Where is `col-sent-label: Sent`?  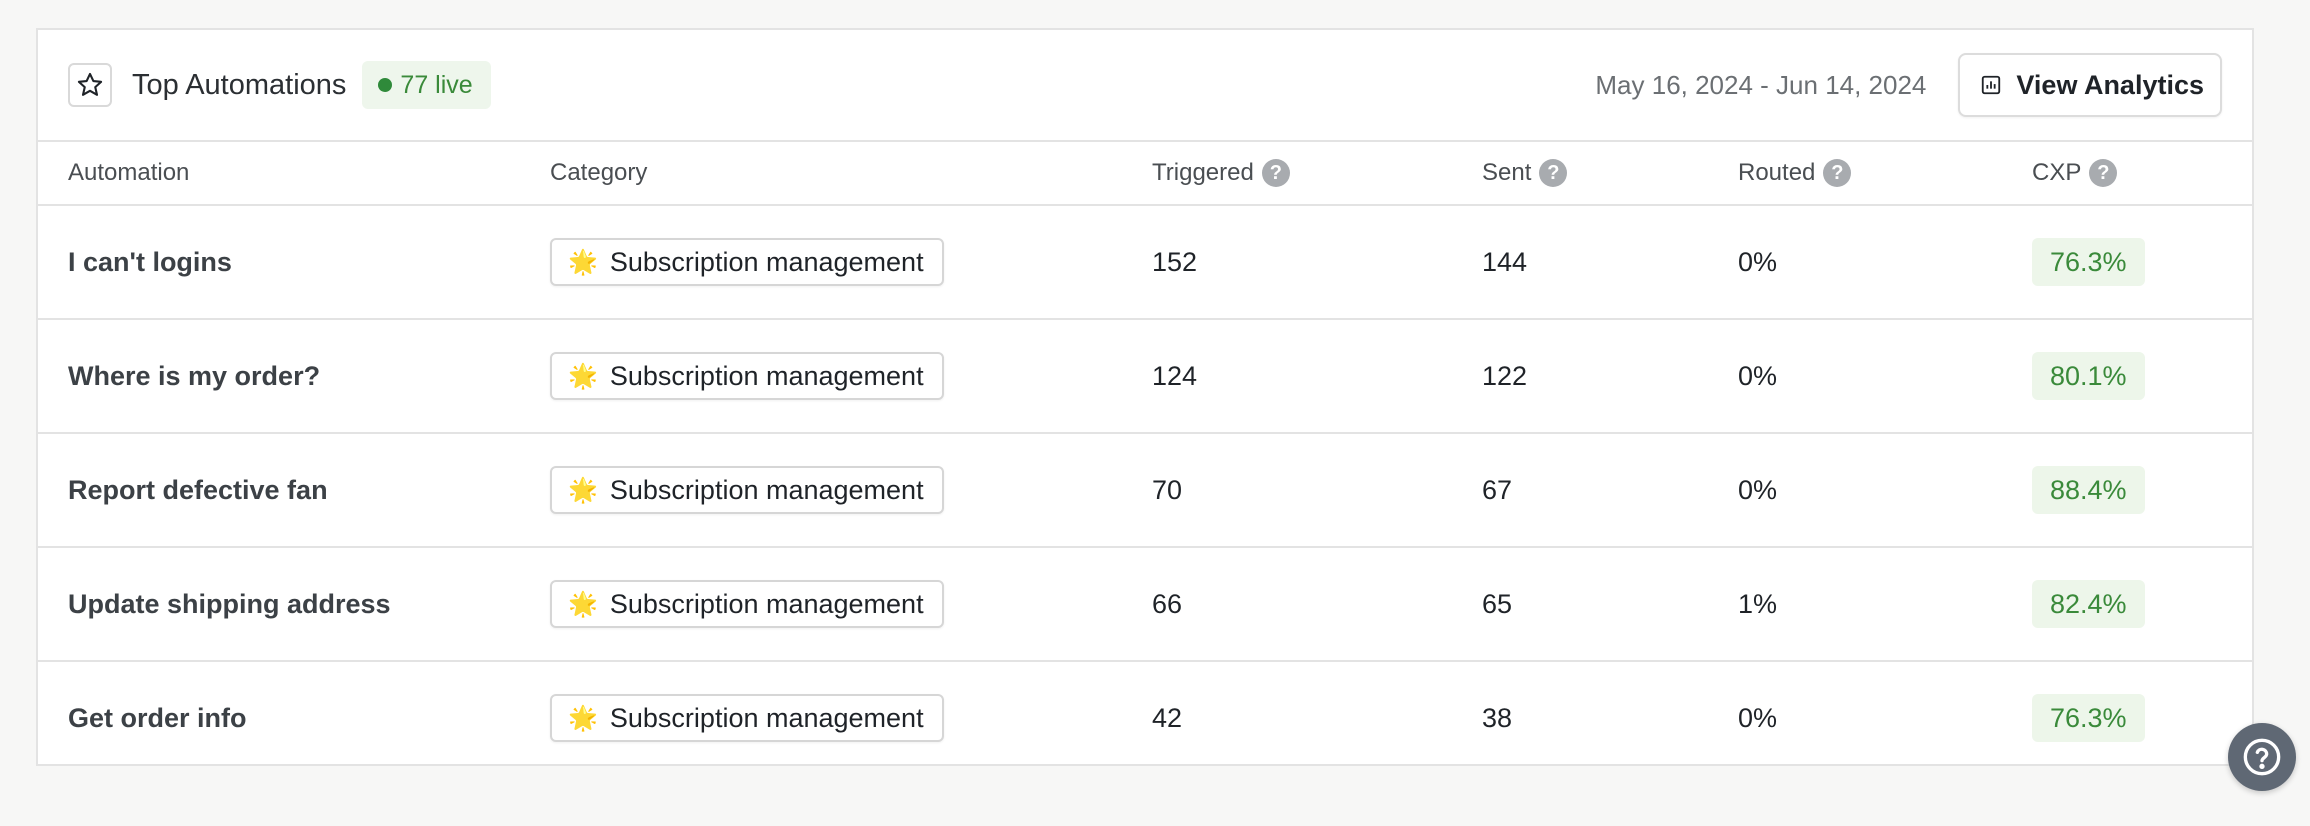
col-sent-label: Sent is located at coordinates (1507, 172).